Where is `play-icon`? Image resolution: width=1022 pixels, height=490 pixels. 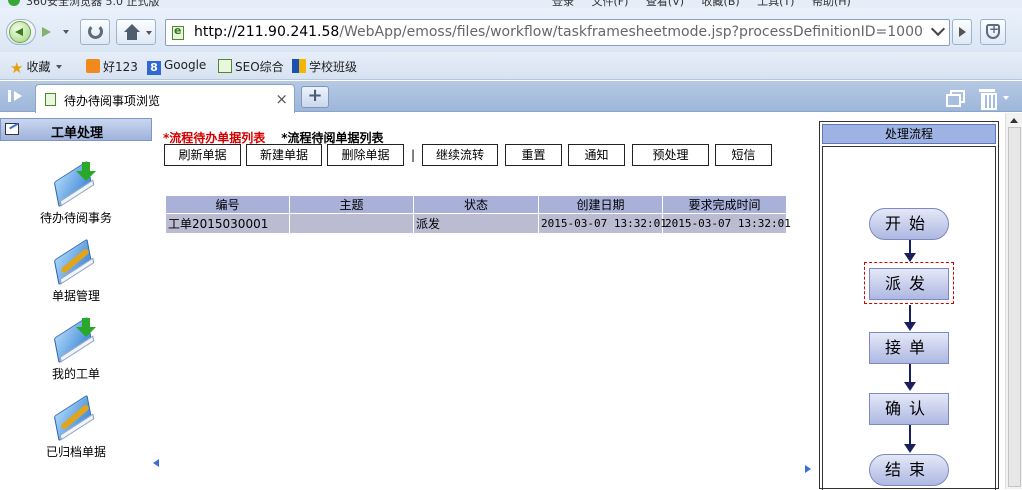
play-icon is located at coordinates (962, 32).